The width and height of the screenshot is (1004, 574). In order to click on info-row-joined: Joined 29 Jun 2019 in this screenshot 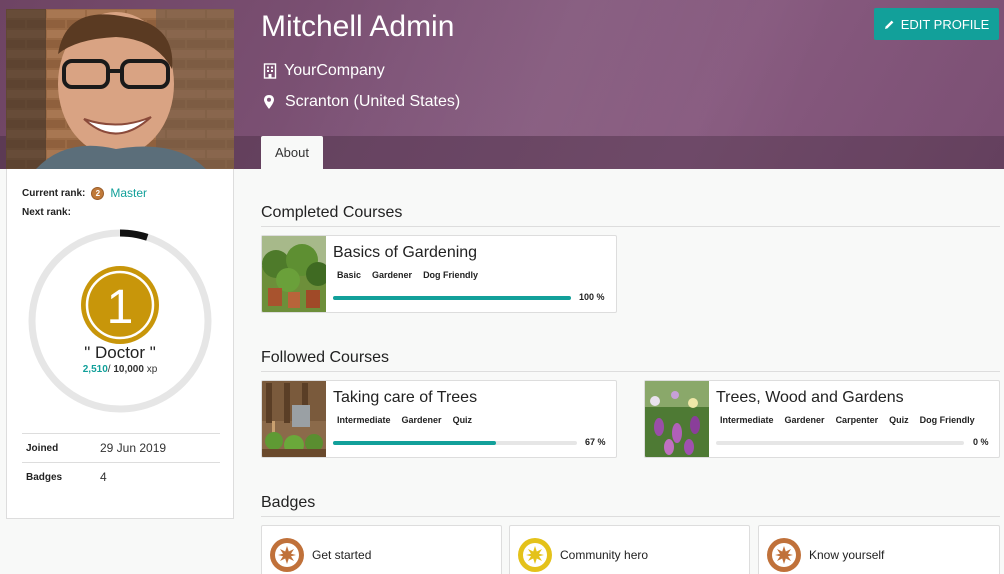, I will do `click(121, 447)`.